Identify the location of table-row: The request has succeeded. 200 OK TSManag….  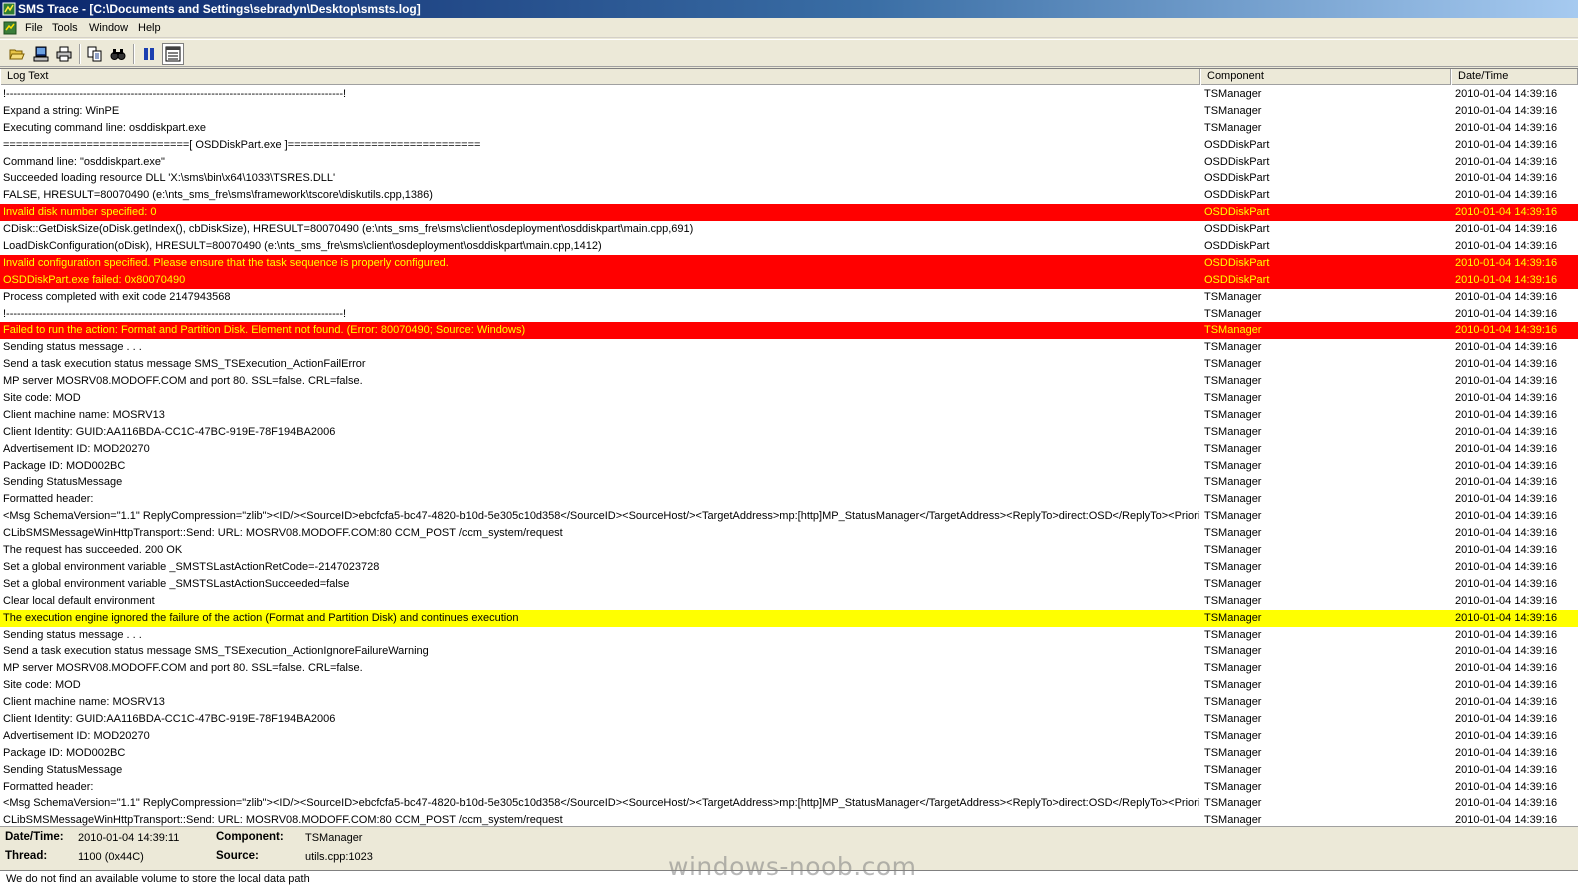
(789, 550).